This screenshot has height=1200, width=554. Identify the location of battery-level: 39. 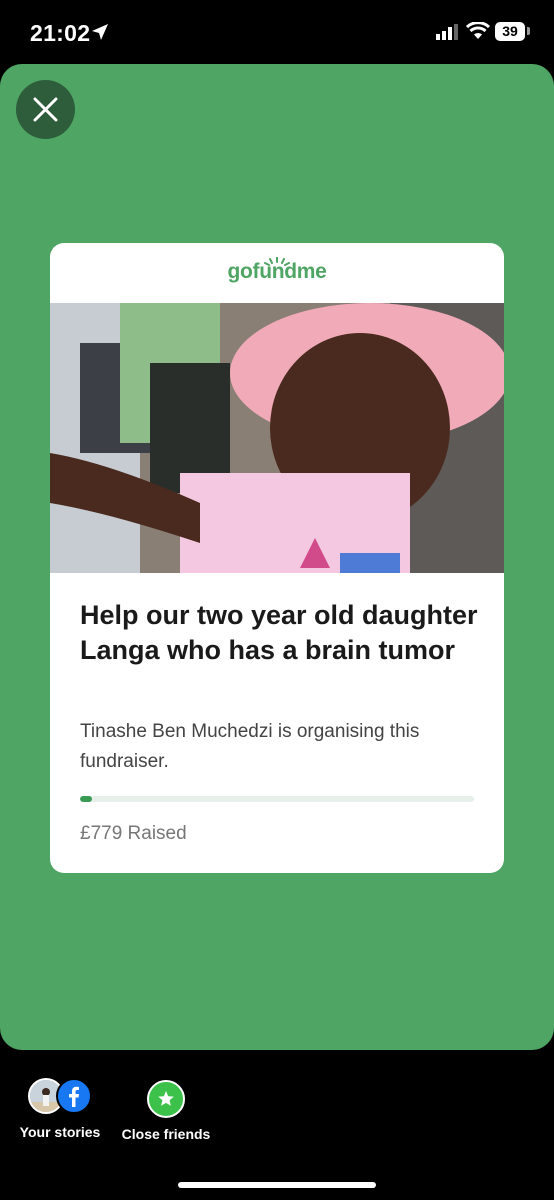
(510, 31).